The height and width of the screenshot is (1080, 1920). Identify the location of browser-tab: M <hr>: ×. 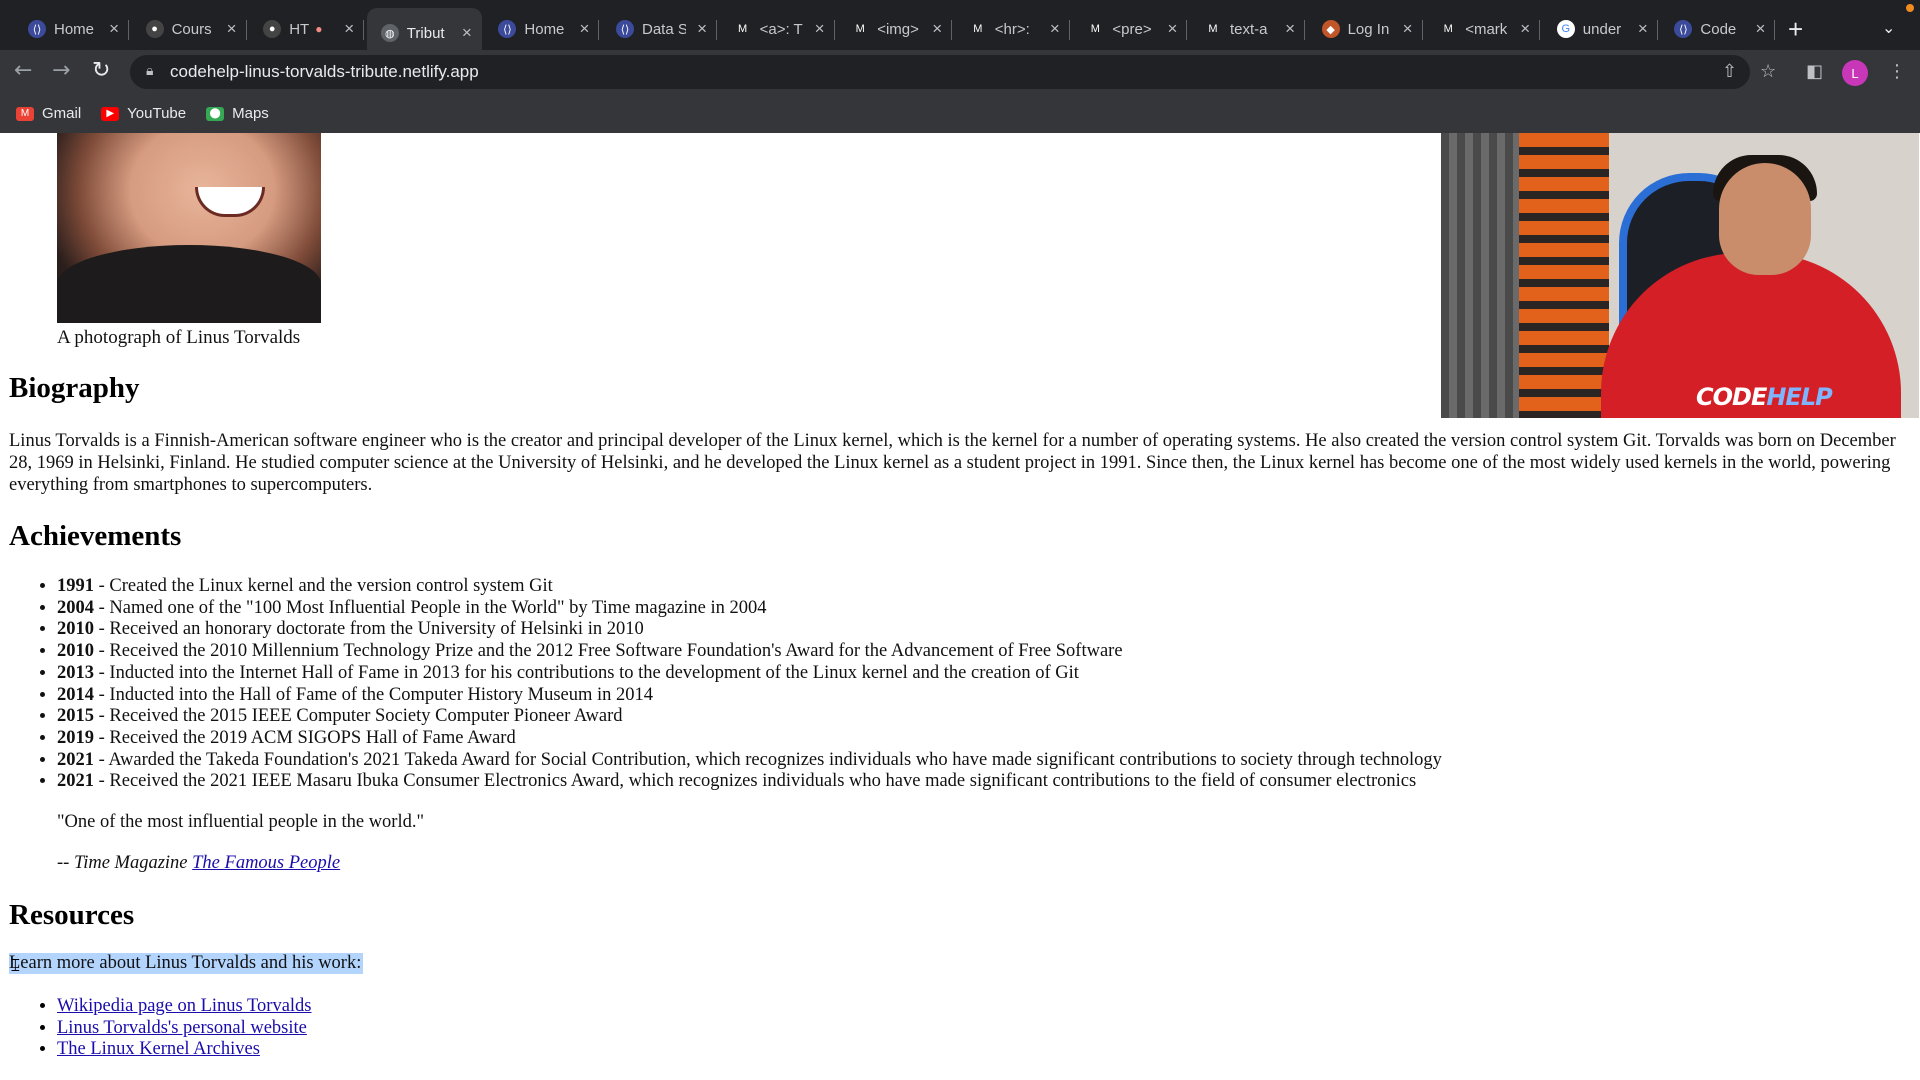
(1012, 29).